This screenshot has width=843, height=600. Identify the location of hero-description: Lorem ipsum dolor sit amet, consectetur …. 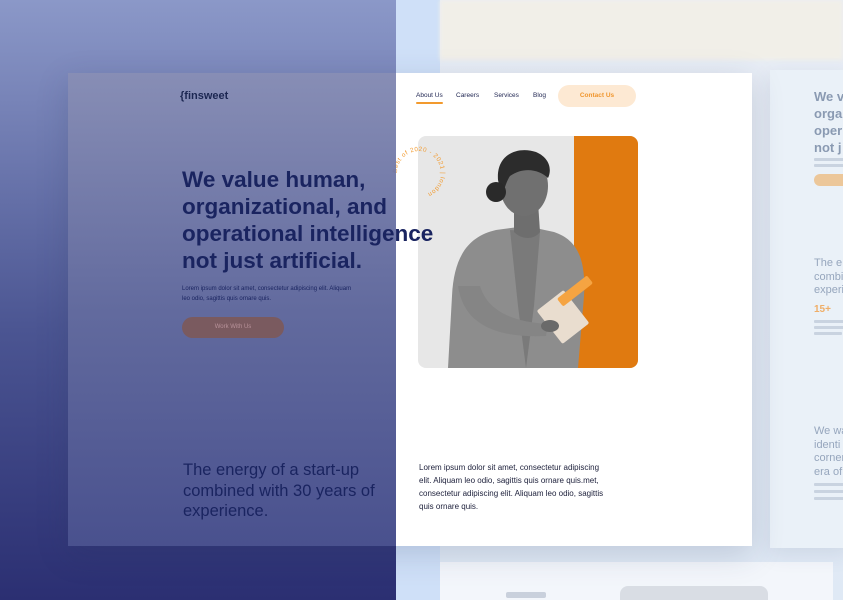
(277, 294).